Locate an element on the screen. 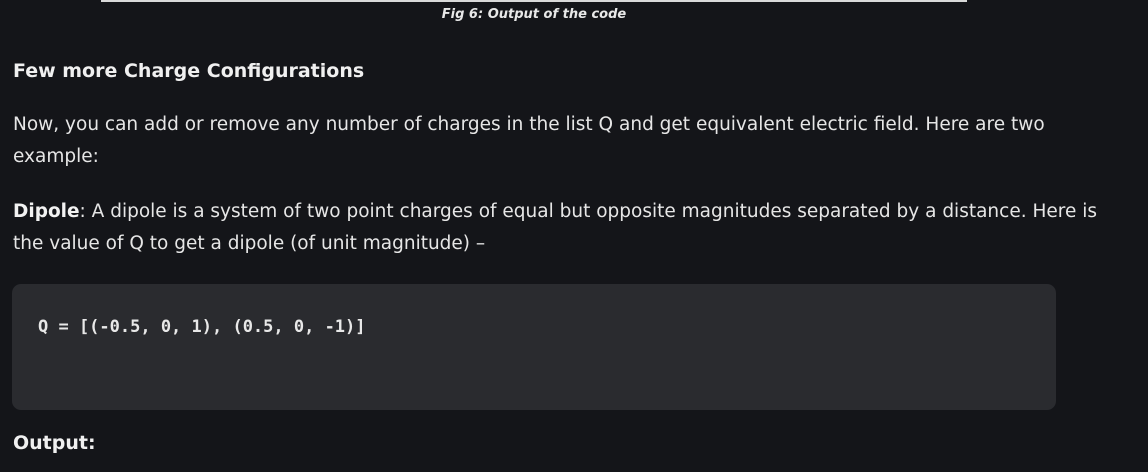 The height and width of the screenshot is (472, 1148). section-heading: Few more Charge Configurations is located at coordinates (189, 71).